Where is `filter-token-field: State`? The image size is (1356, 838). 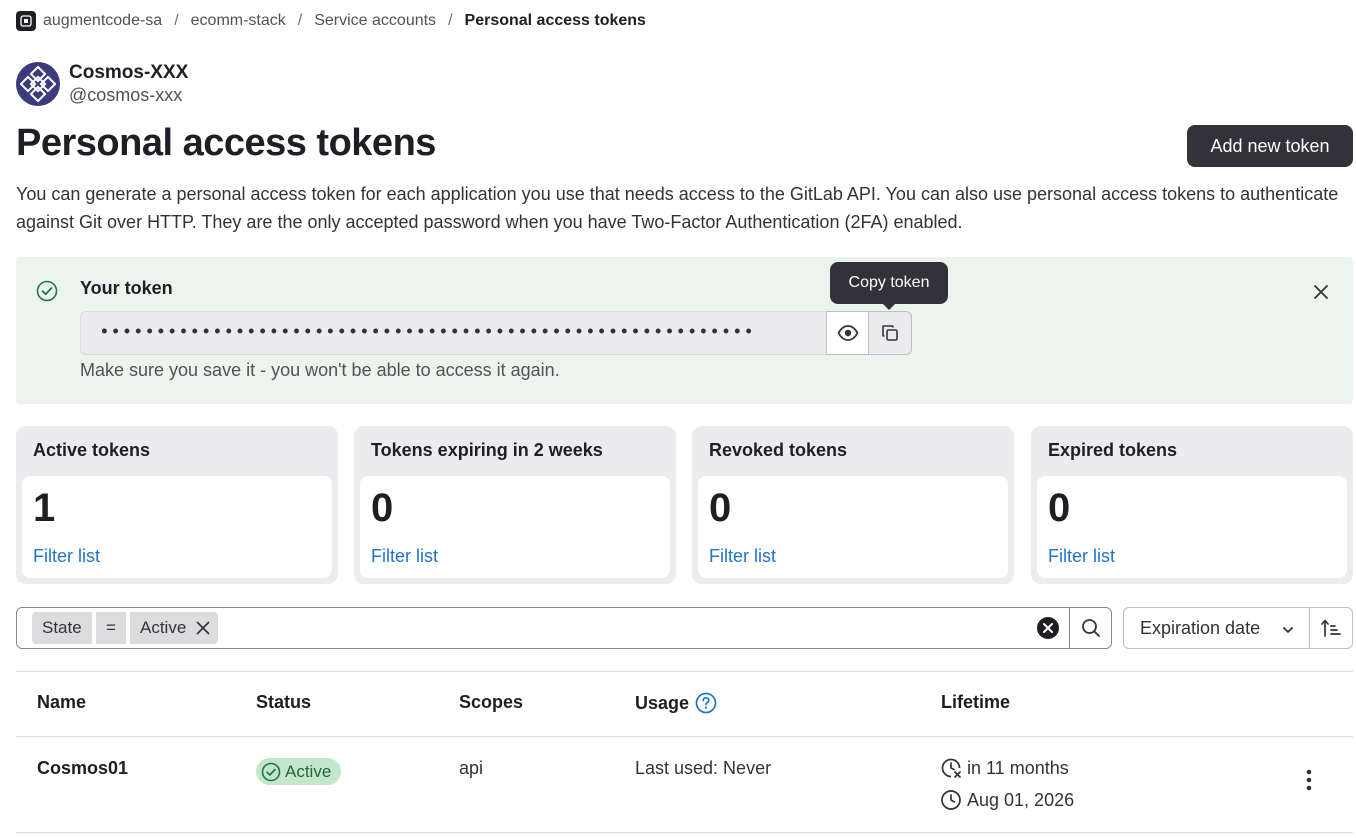
filter-token-field: State is located at coordinates (62, 628).